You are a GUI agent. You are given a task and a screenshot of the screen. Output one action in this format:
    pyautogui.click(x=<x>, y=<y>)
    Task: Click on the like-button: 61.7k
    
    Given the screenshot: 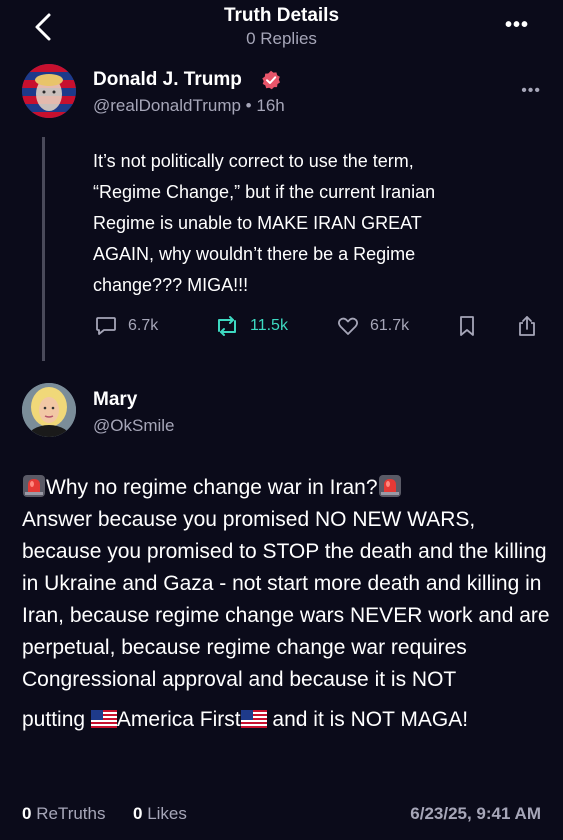 What is the action you would take?
    pyautogui.click(x=372, y=326)
    